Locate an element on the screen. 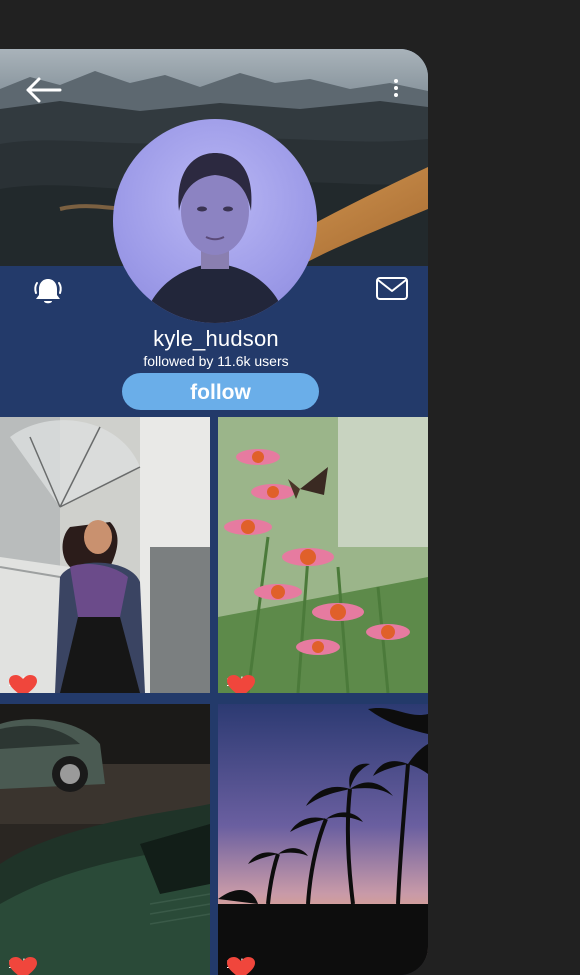  more-options-button is located at coordinates (396, 89).